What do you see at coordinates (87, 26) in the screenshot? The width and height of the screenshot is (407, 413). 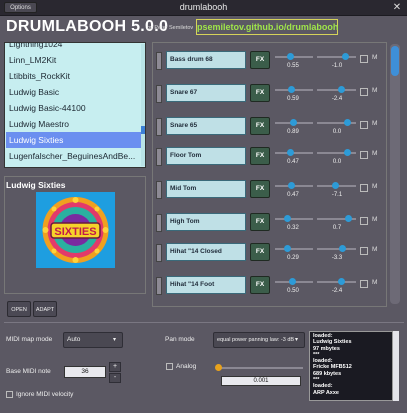 I see `app-title: DRUMLABOOH 5.0.0` at bounding box center [87, 26].